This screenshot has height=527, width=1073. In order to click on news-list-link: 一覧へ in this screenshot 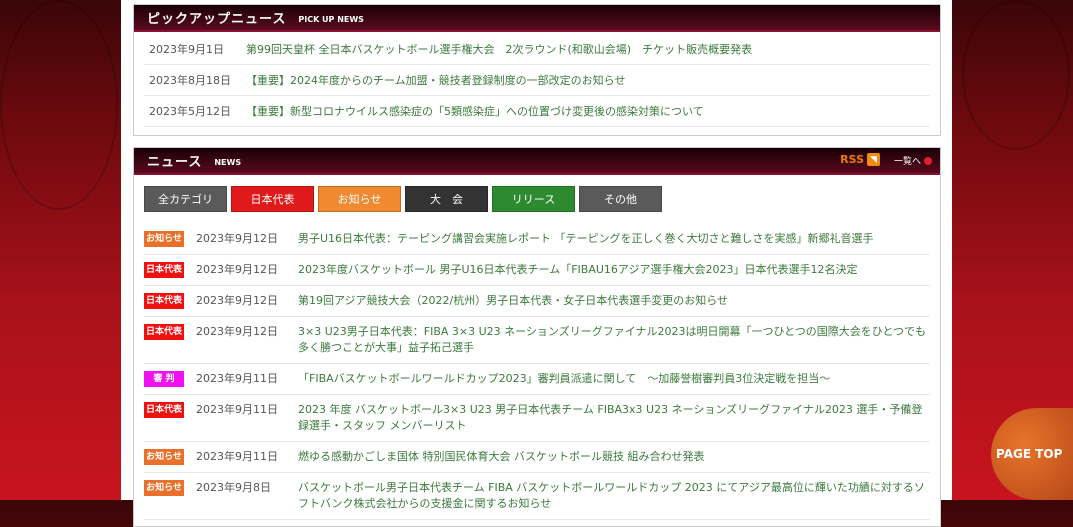, I will do `click(913, 160)`.